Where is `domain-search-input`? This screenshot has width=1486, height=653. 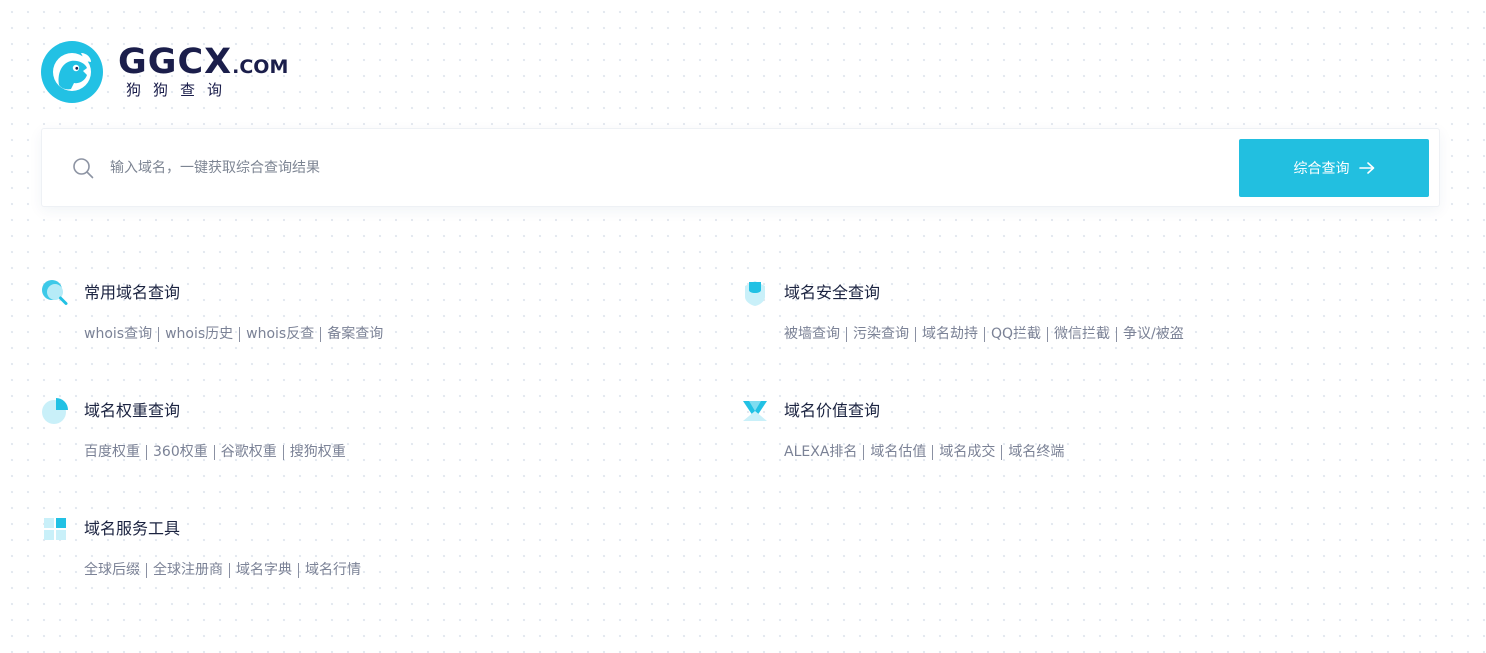
domain-search-input is located at coordinates (660, 168).